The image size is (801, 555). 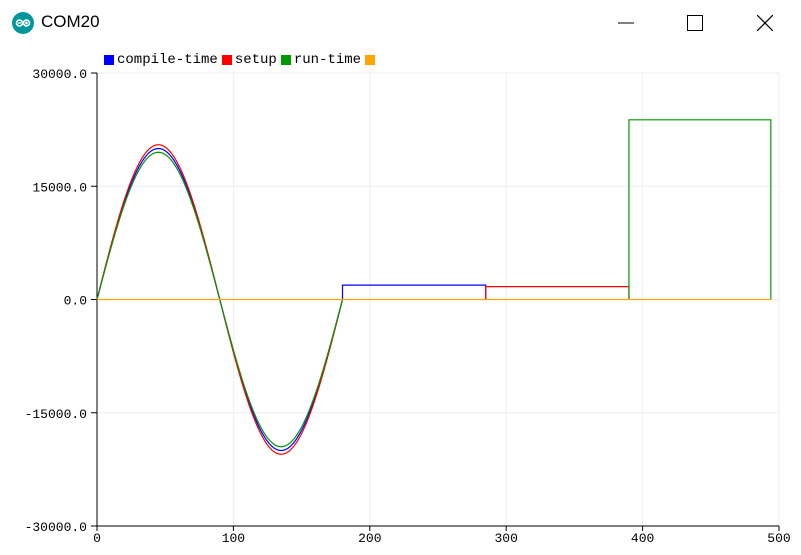 I want to click on x-tick-label: 400, so click(x=642, y=538).